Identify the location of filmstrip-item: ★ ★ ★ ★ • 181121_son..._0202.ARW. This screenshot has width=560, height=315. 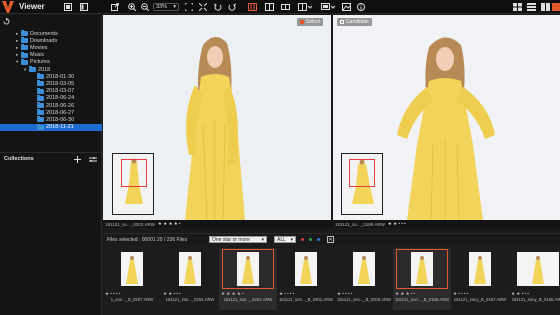
(248, 279).